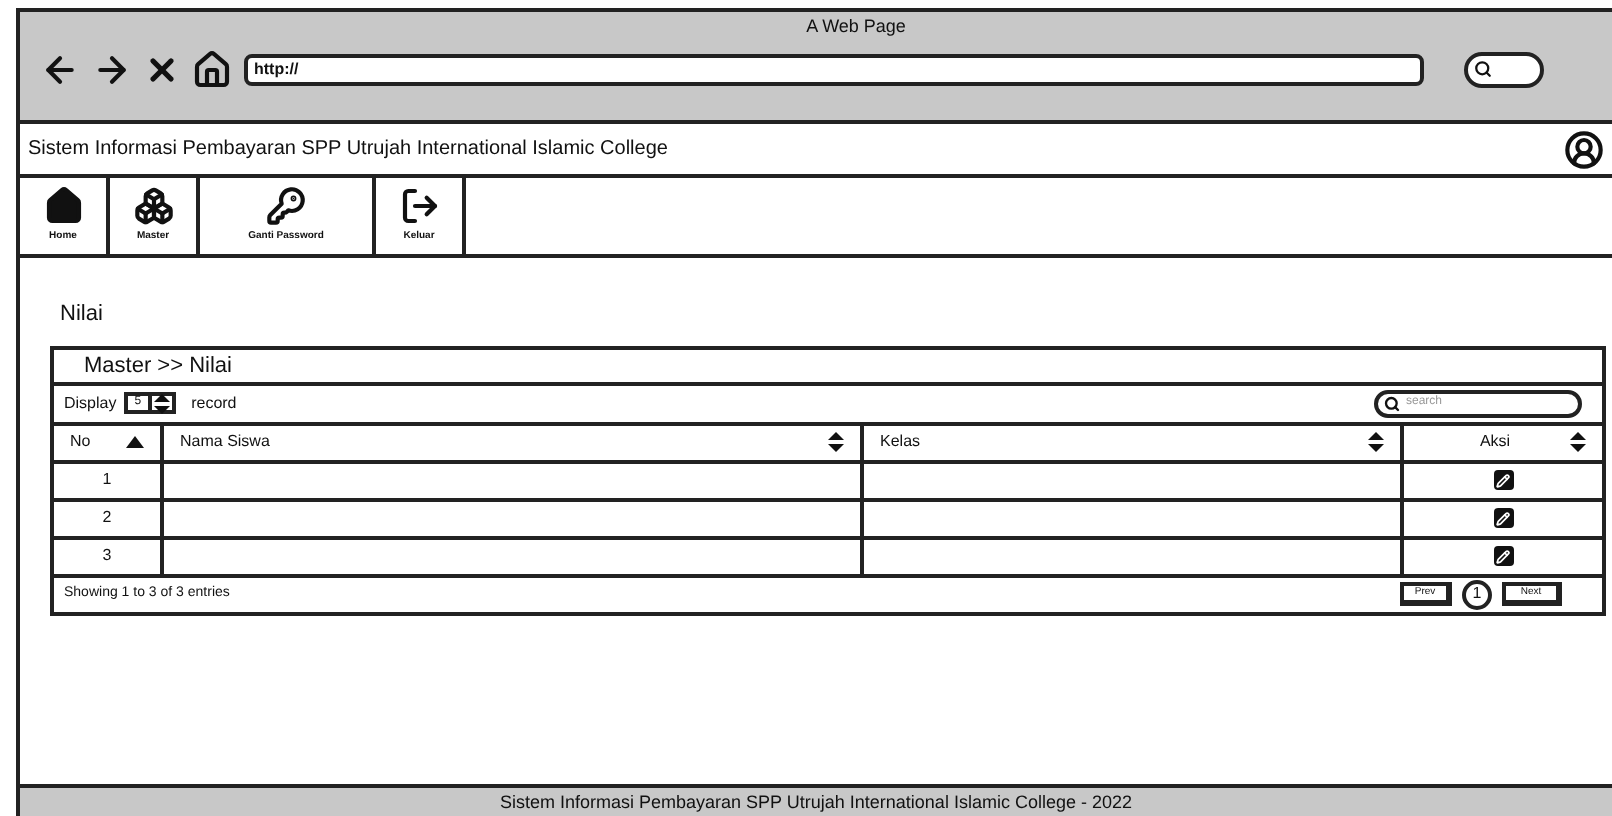 The width and height of the screenshot is (1612, 816). What do you see at coordinates (81, 315) in the screenshot?
I see `page-title: Nilai` at bounding box center [81, 315].